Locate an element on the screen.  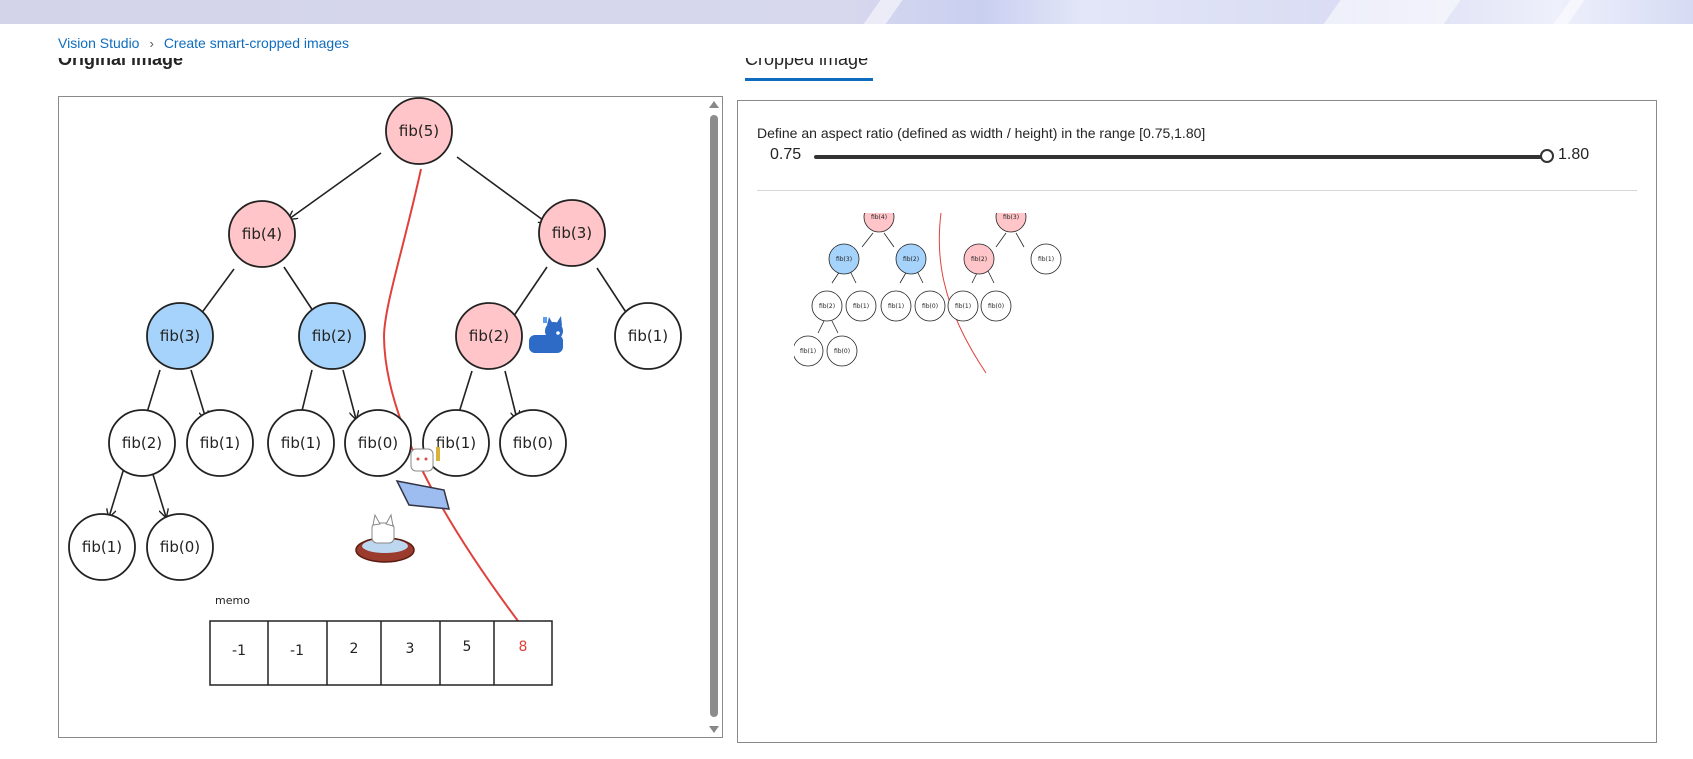
scroll-thumb is located at coordinates (714, 416).